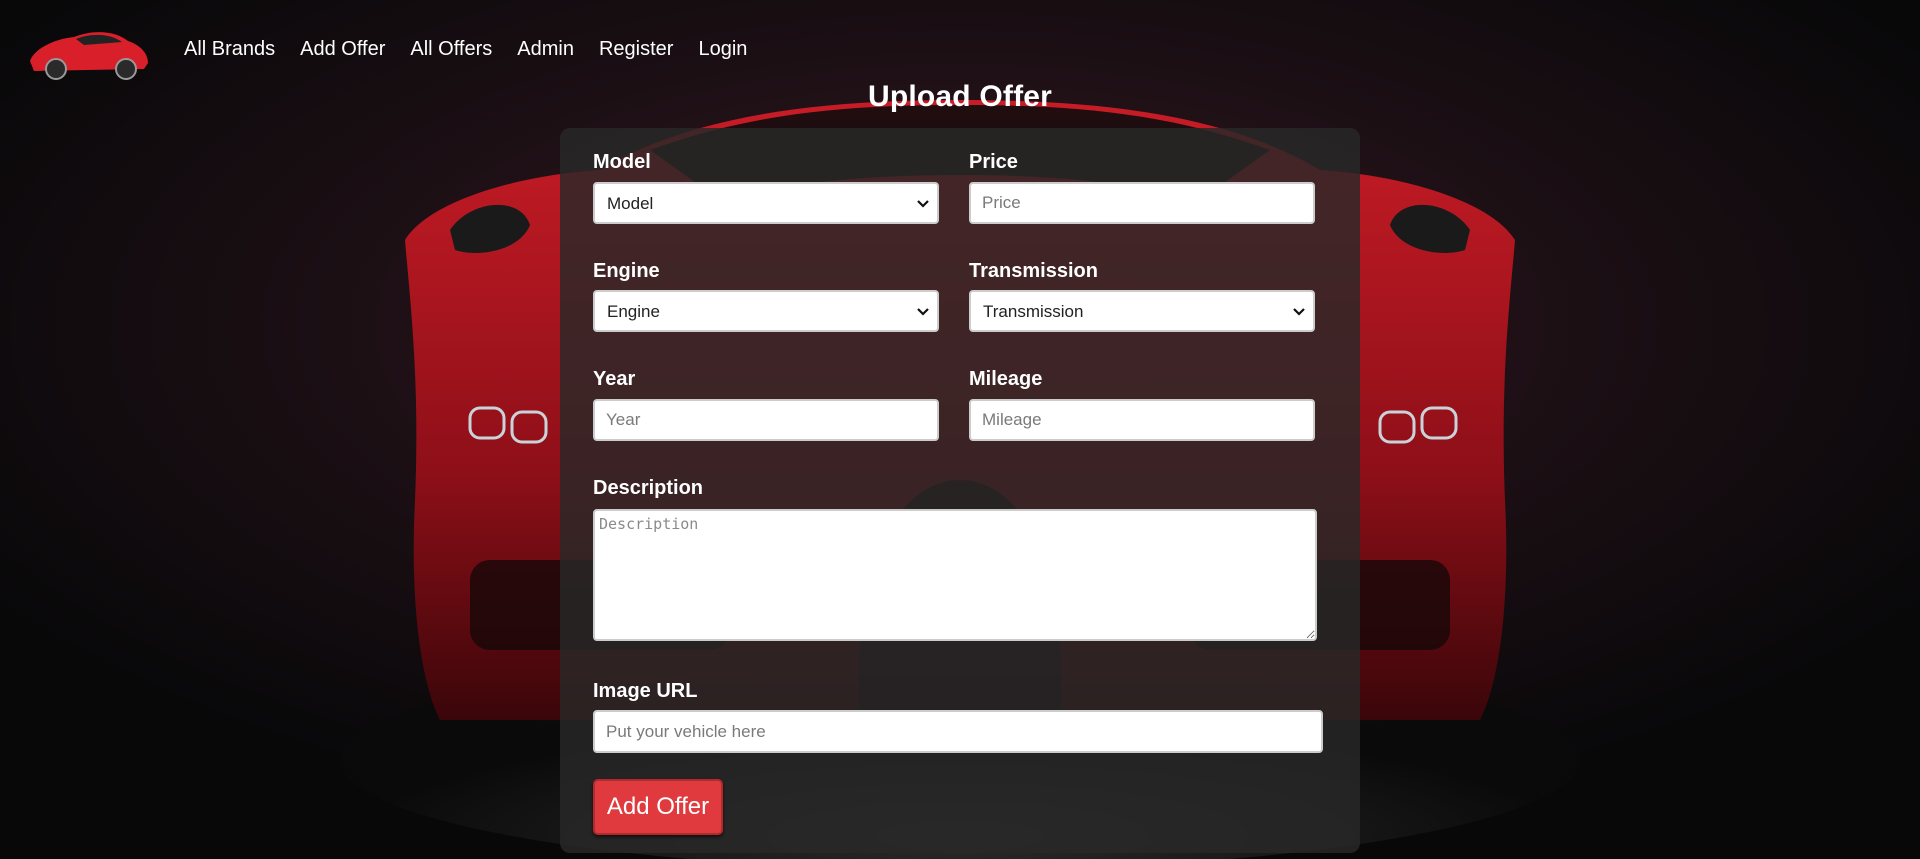  I want to click on nav-link-login: Login, so click(722, 49).